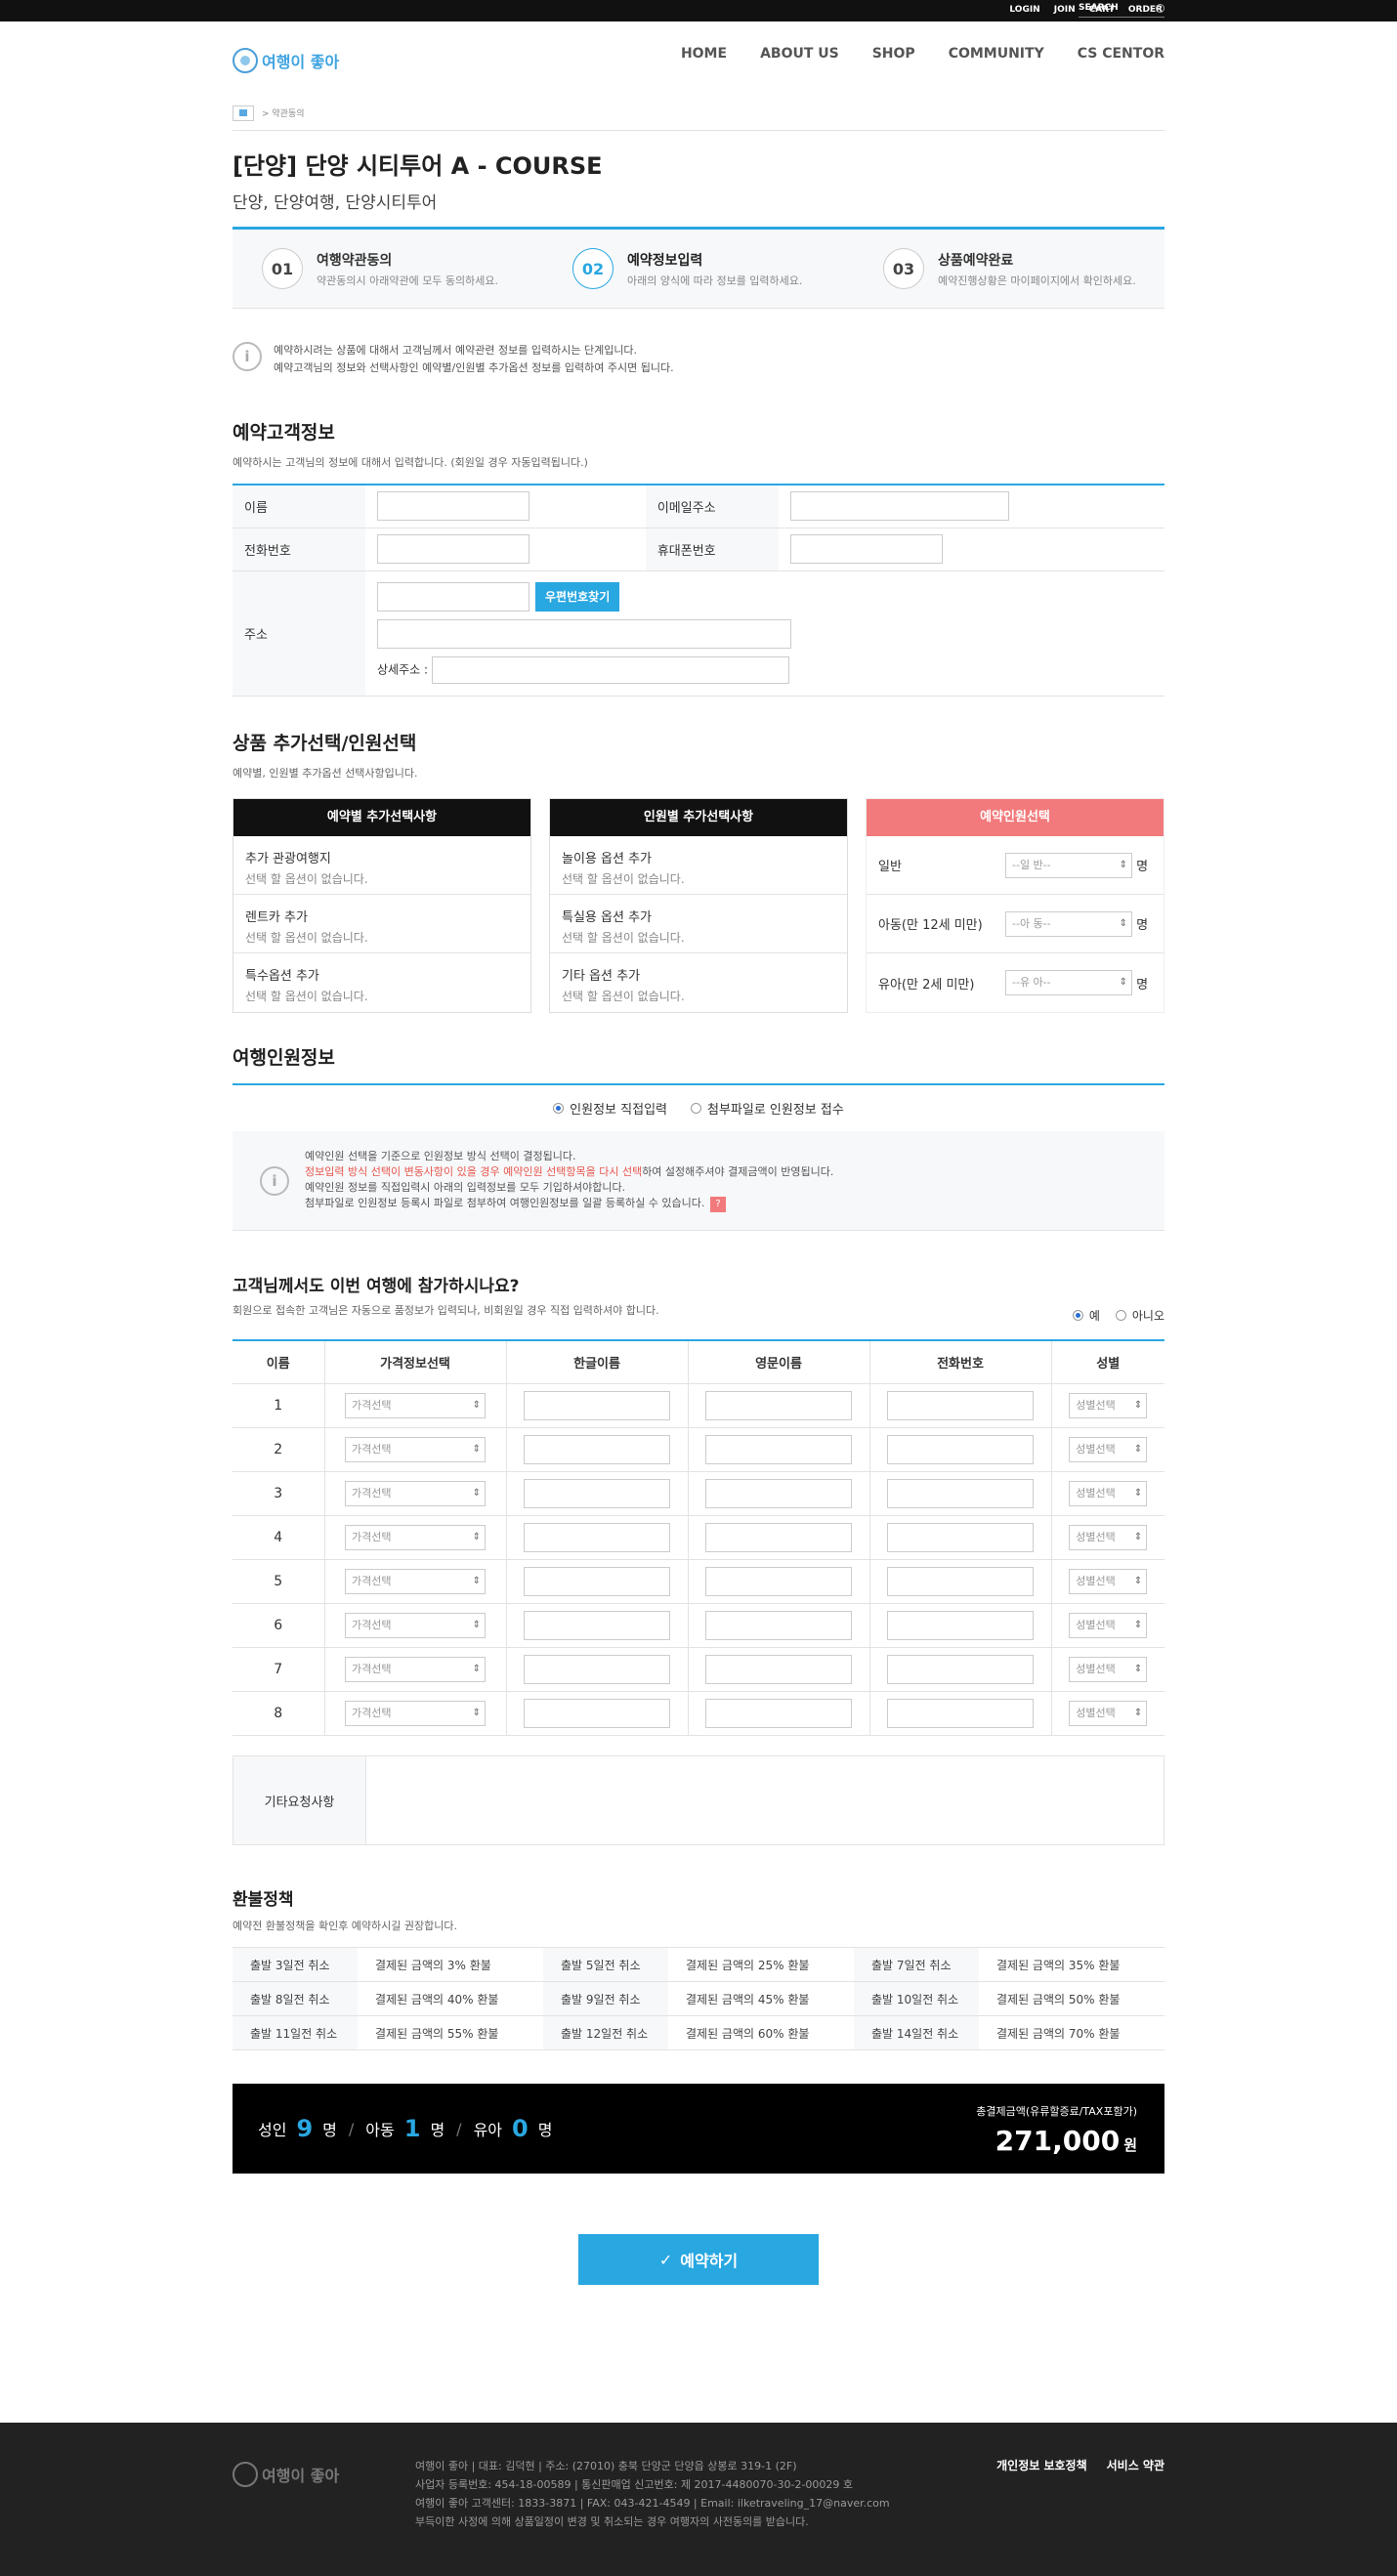 The image size is (1397, 2576). What do you see at coordinates (243, 113) in the screenshot?
I see `home-icon` at bounding box center [243, 113].